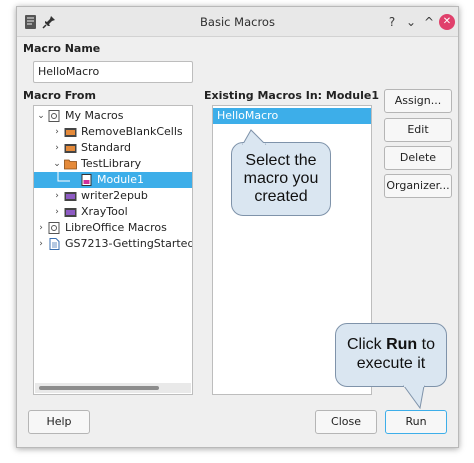 The image size is (474, 463). Describe the element at coordinates (291, 95) in the screenshot. I see `existing-macros-label: Existing Macros In: Module1` at that location.